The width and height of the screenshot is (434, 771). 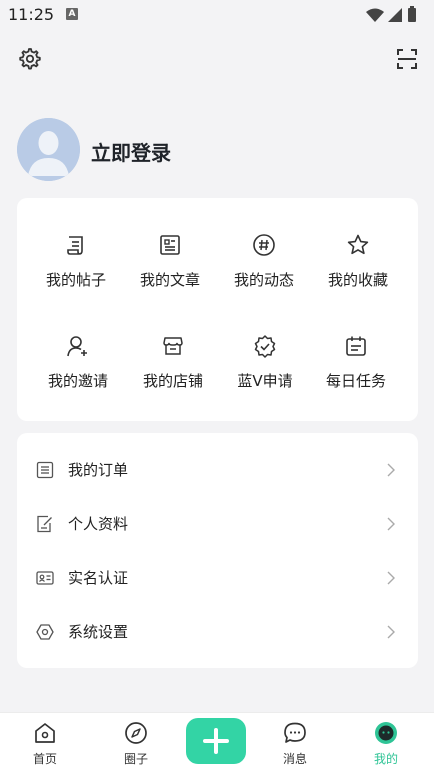 What do you see at coordinates (45, 733) in the screenshot?
I see `home-icon` at bounding box center [45, 733].